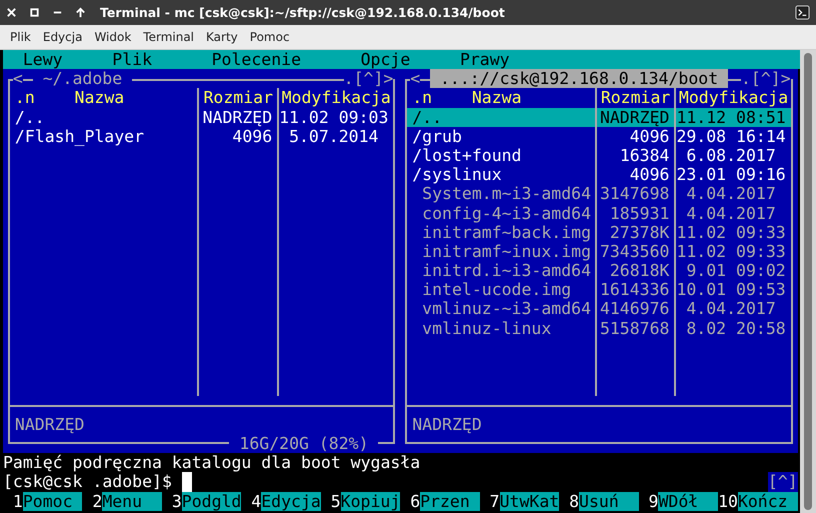  I want to click on table-cell: /grub, so click(501, 136).